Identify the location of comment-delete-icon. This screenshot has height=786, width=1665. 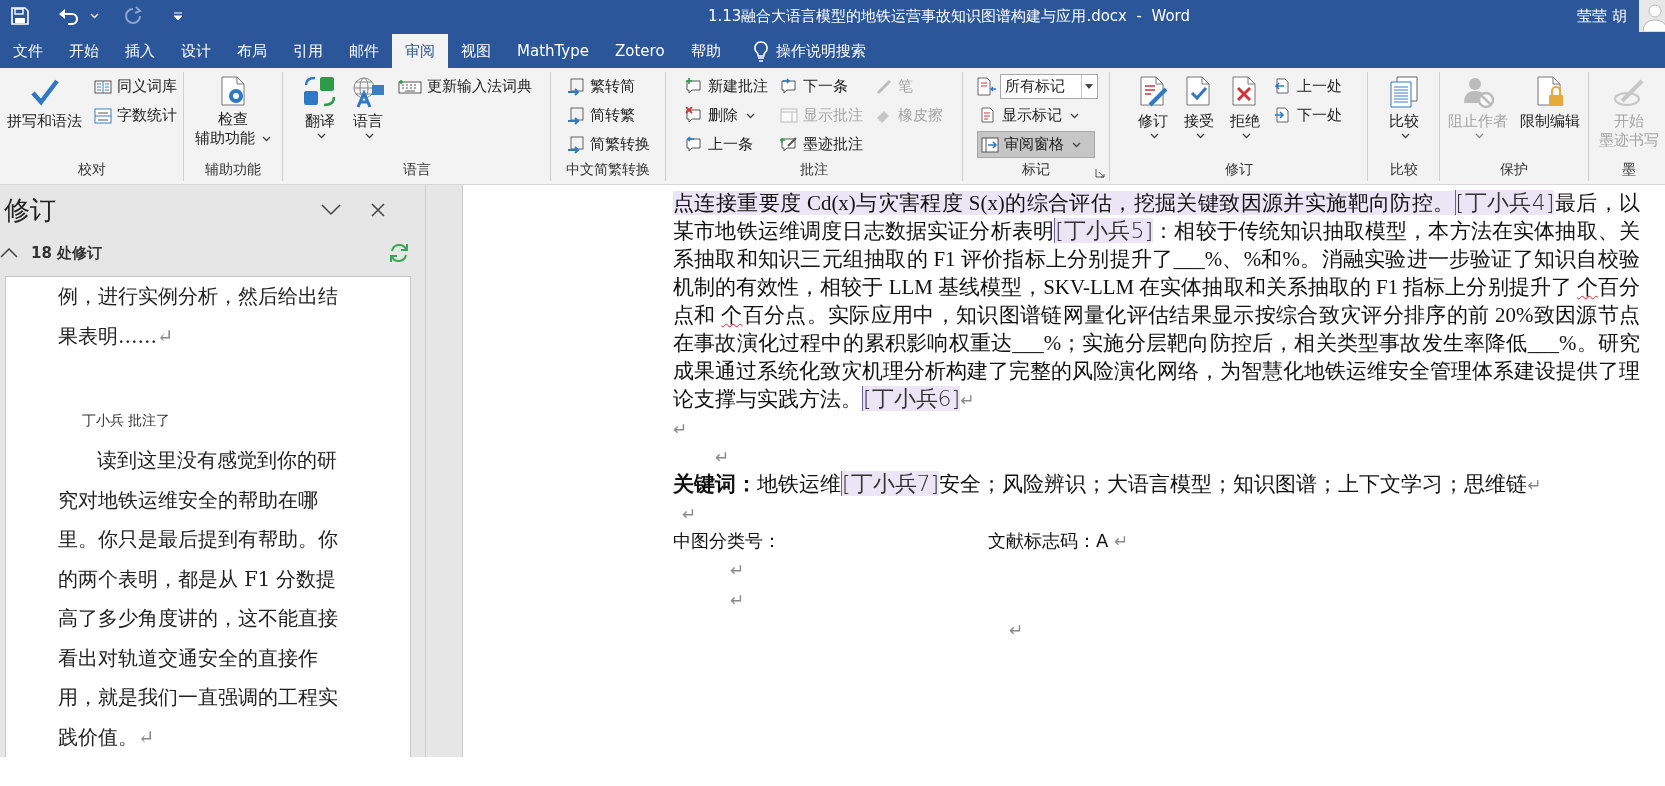
(694, 115).